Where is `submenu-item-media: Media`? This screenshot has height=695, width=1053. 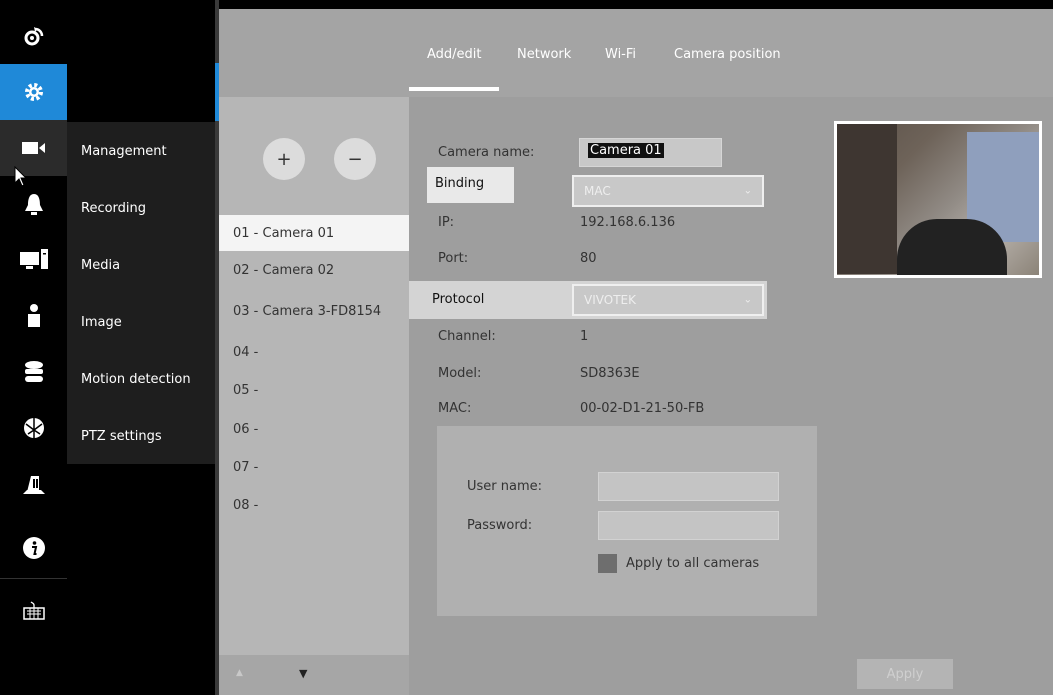 submenu-item-media: Media is located at coordinates (142, 265).